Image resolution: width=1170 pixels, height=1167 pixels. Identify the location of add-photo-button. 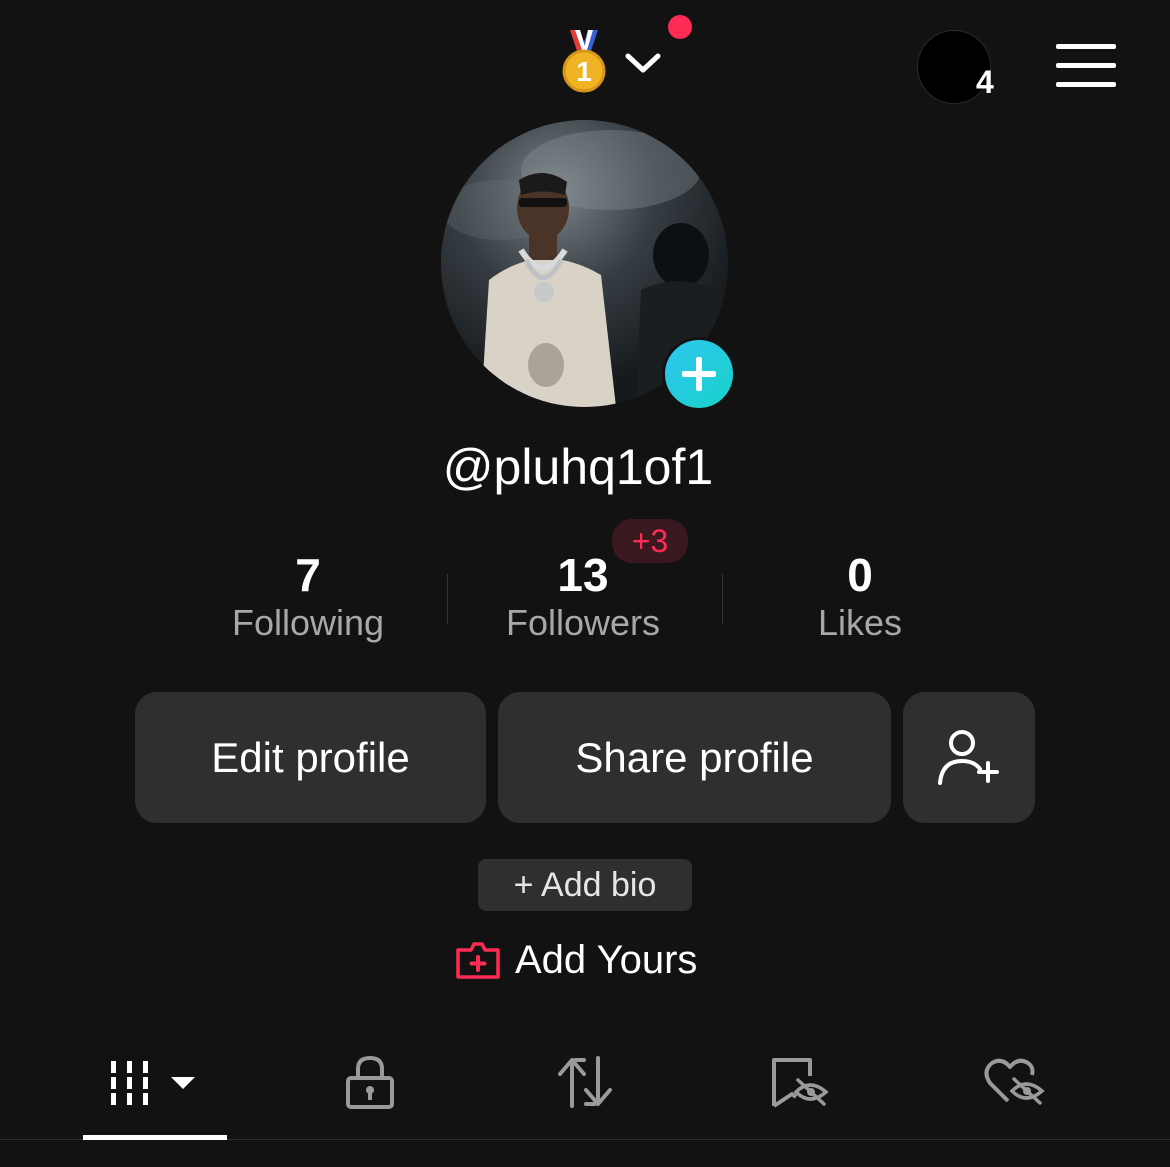
(699, 374).